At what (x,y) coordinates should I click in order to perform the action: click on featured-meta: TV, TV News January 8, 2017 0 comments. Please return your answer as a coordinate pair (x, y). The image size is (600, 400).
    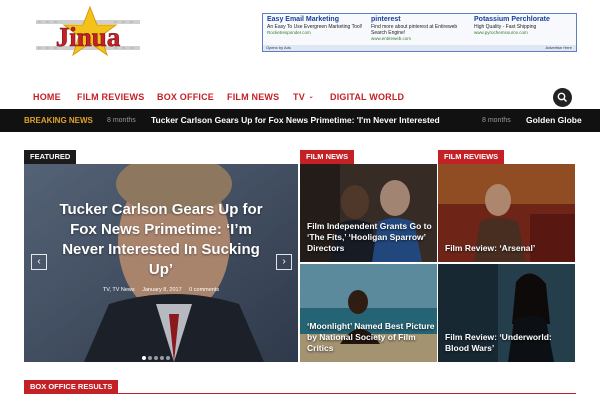
    Looking at the image, I should click on (161, 290).